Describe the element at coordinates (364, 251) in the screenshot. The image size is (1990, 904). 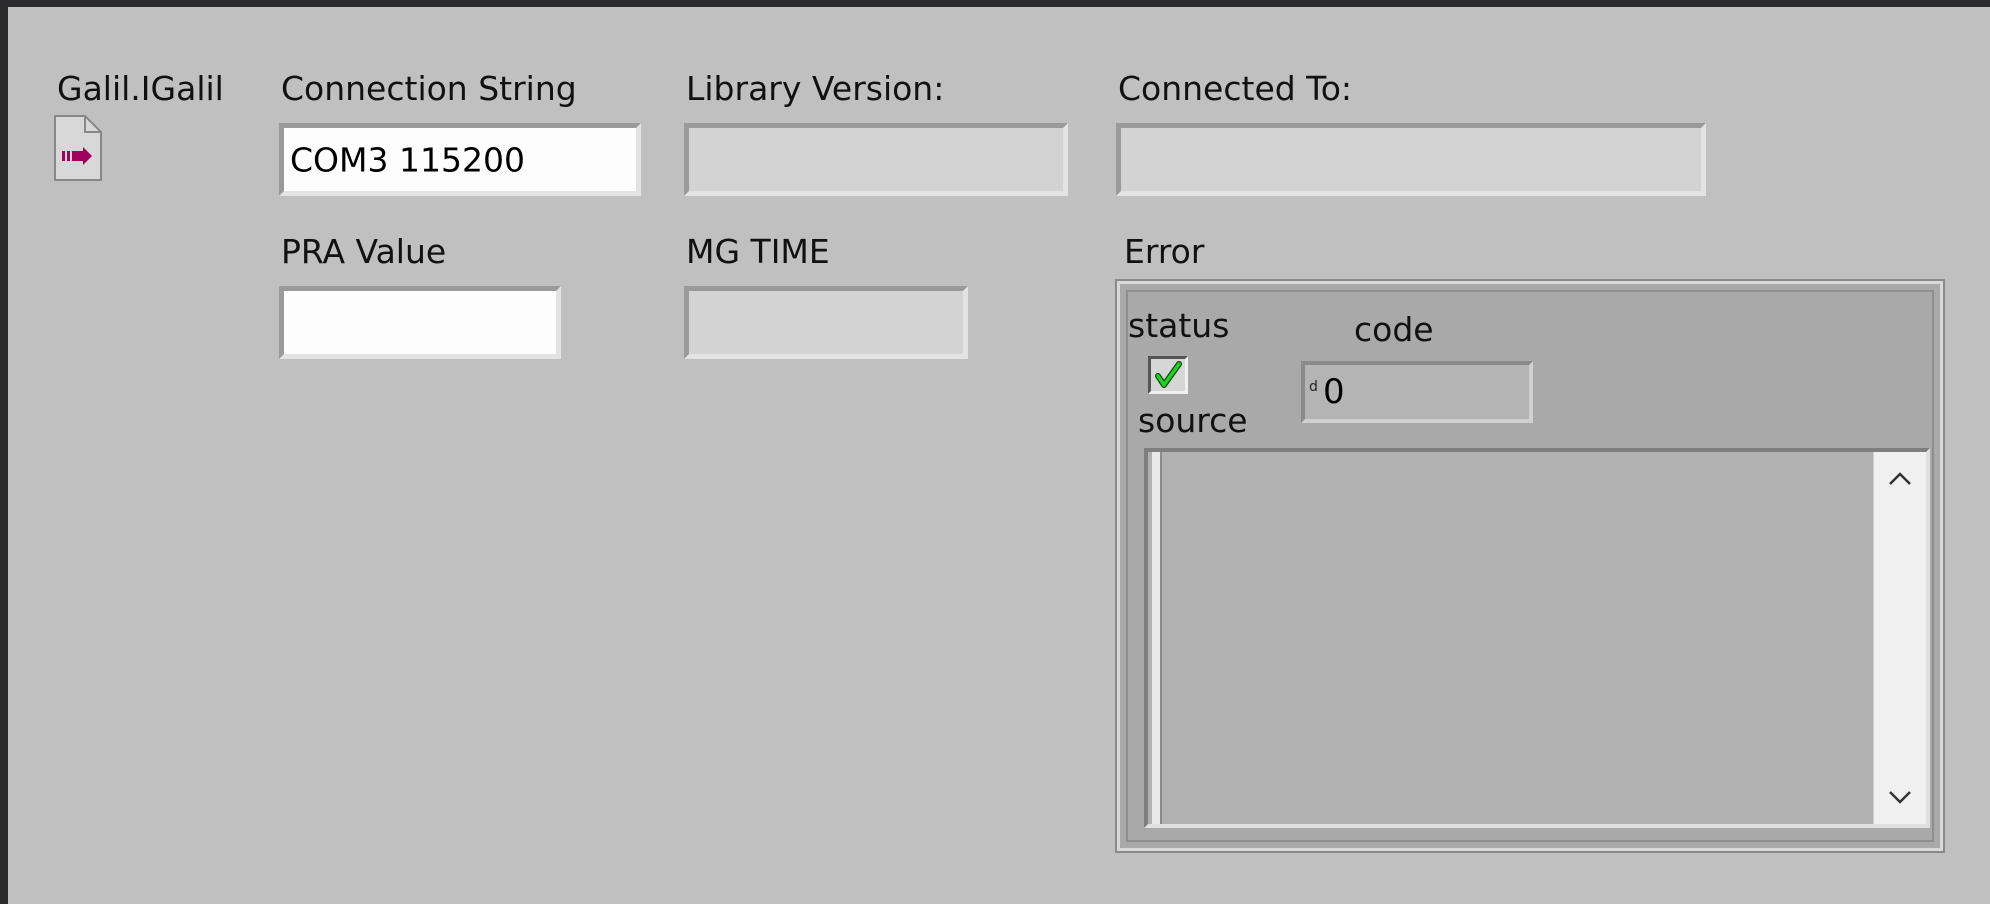
I see `pra-value-label: PRA Value` at that location.